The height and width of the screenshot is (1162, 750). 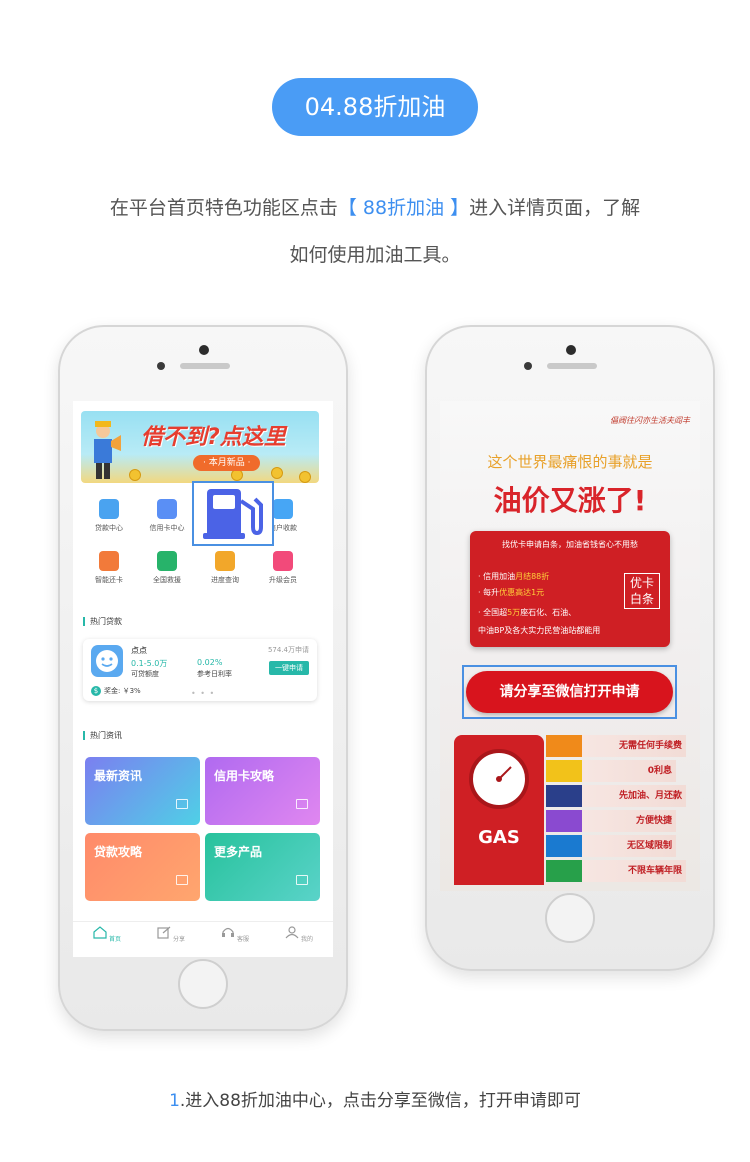 I want to click on intro-highlight: 【 88折加油 】, so click(x=403, y=208).